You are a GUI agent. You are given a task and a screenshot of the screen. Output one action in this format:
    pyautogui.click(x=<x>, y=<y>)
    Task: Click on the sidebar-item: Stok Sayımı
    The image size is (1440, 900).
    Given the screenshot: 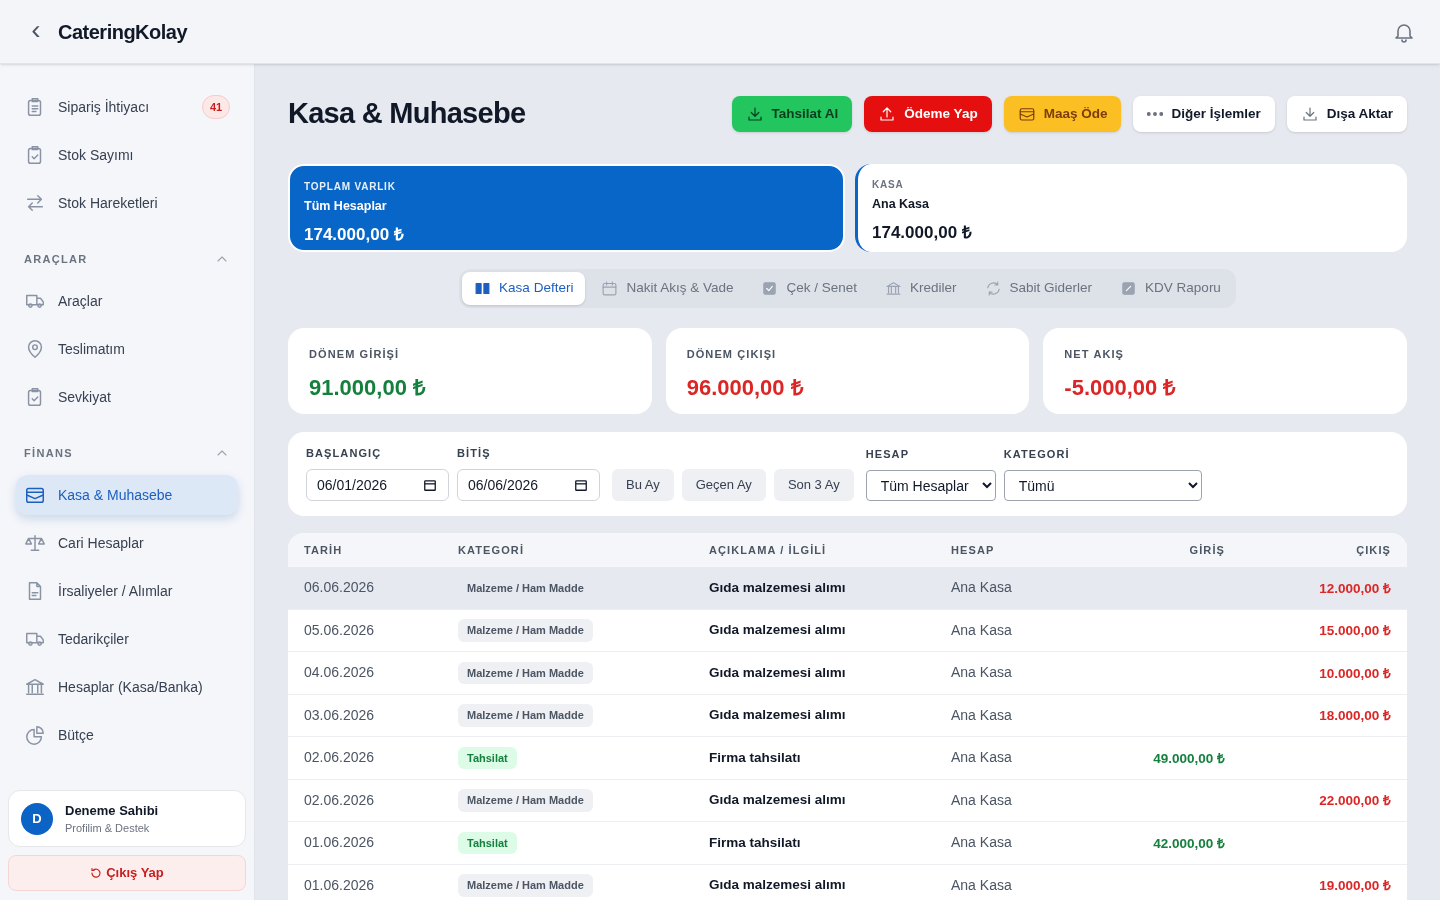 What is the action you would take?
    pyautogui.click(x=127, y=155)
    